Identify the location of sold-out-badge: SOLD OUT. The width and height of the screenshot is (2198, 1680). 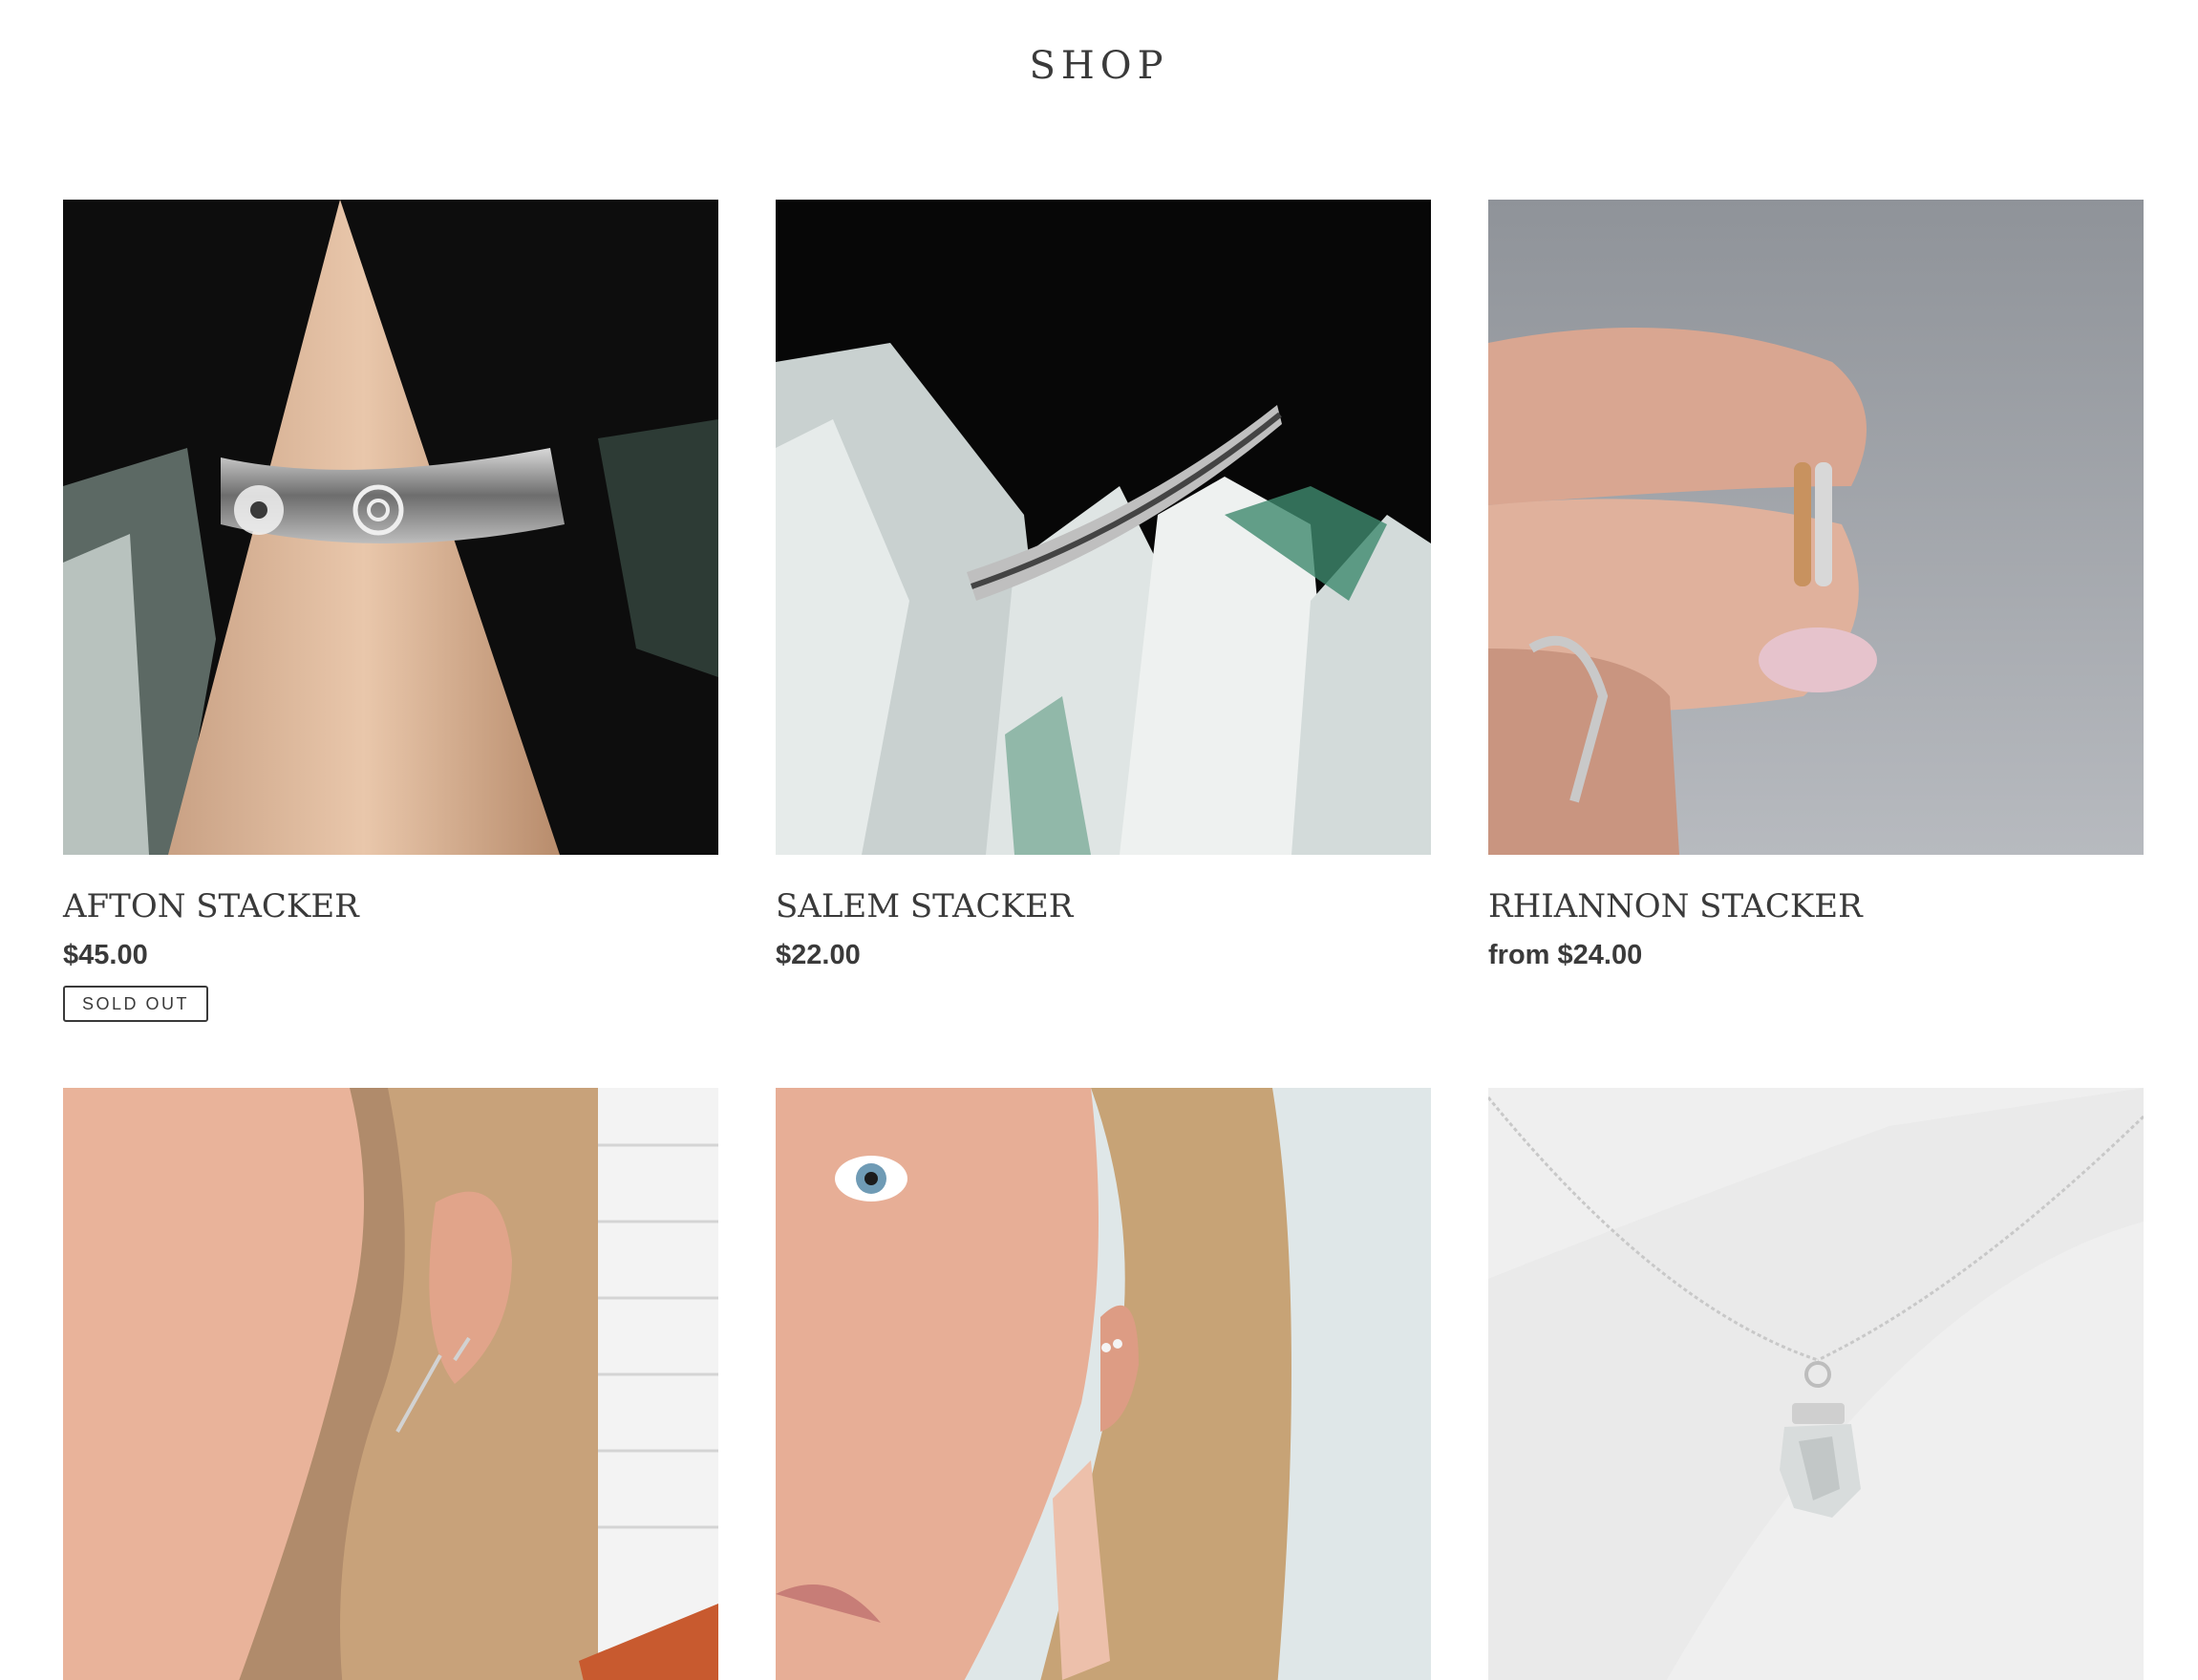
(136, 1004).